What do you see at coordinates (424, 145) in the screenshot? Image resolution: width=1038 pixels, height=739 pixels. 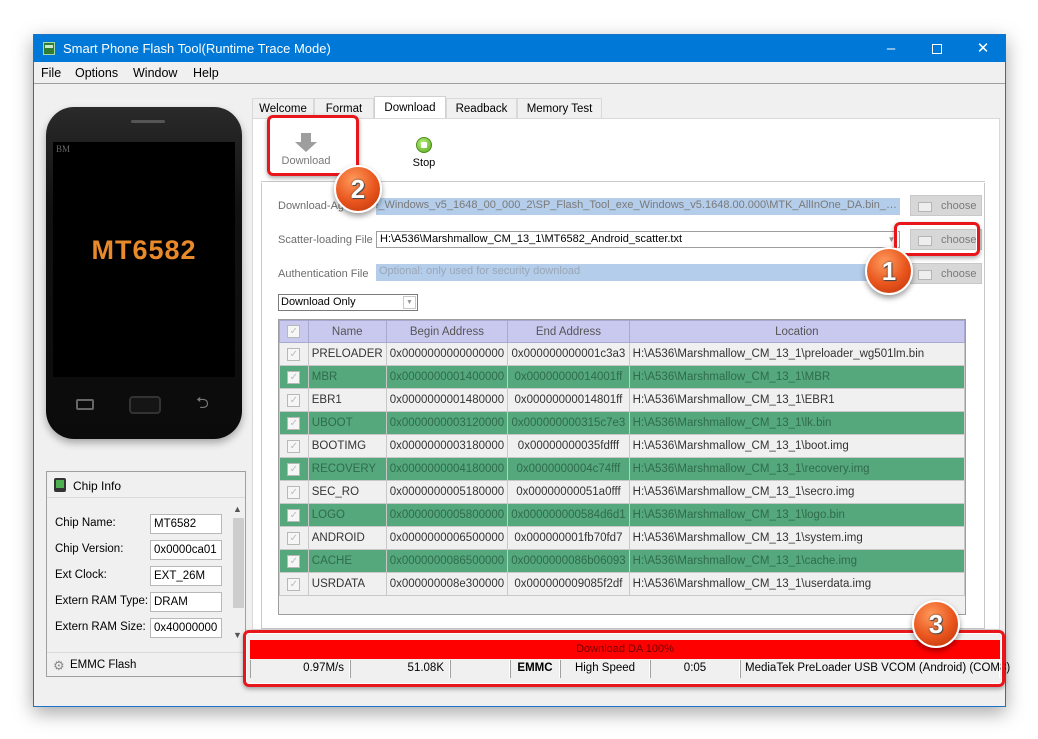 I see `stop-icon` at bounding box center [424, 145].